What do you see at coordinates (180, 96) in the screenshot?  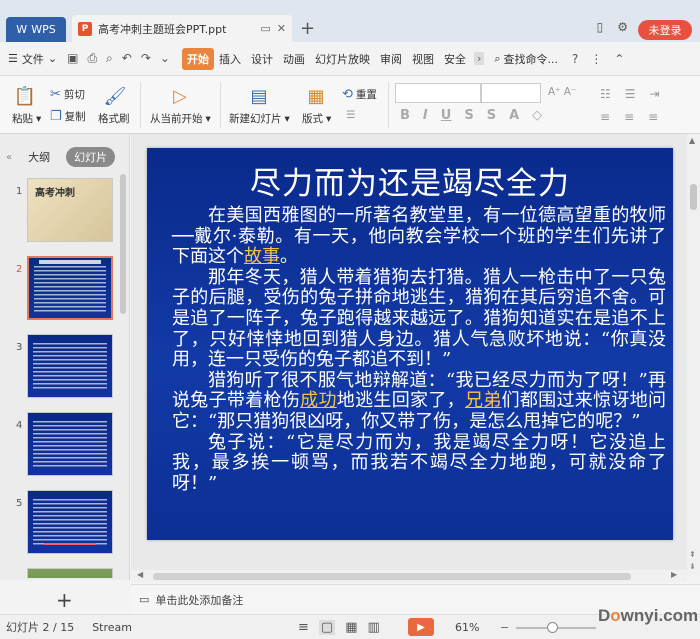 I see `play-icon: ▷` at bounding box center [180, 96].